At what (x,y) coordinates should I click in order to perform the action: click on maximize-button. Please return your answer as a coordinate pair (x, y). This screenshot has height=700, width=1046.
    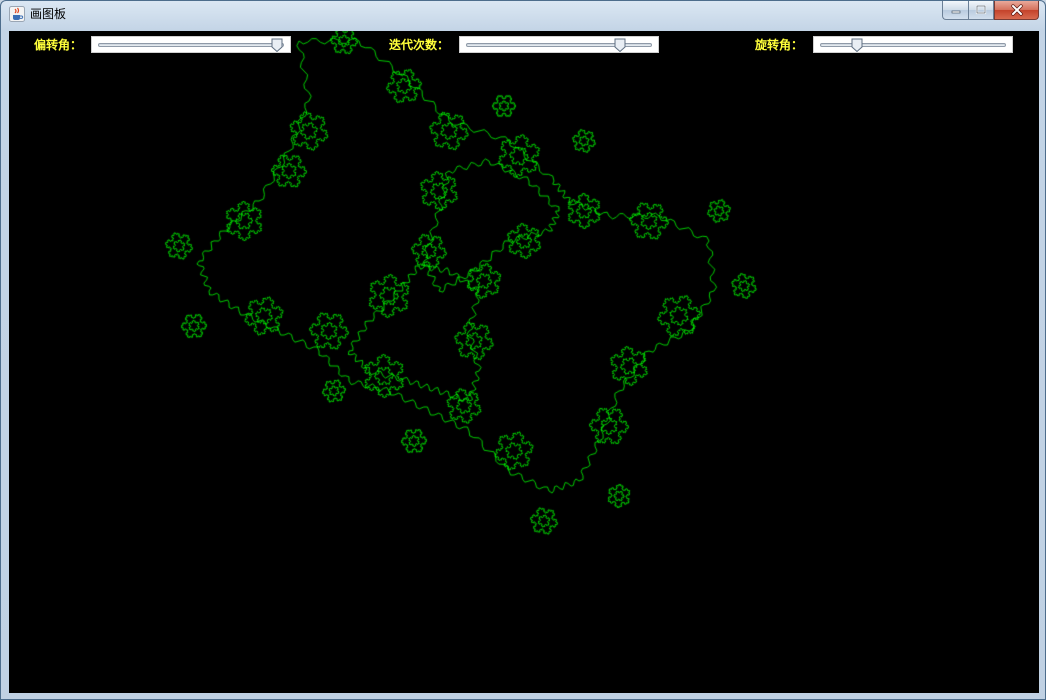
    Looking at the image, I should click on (981, 10).